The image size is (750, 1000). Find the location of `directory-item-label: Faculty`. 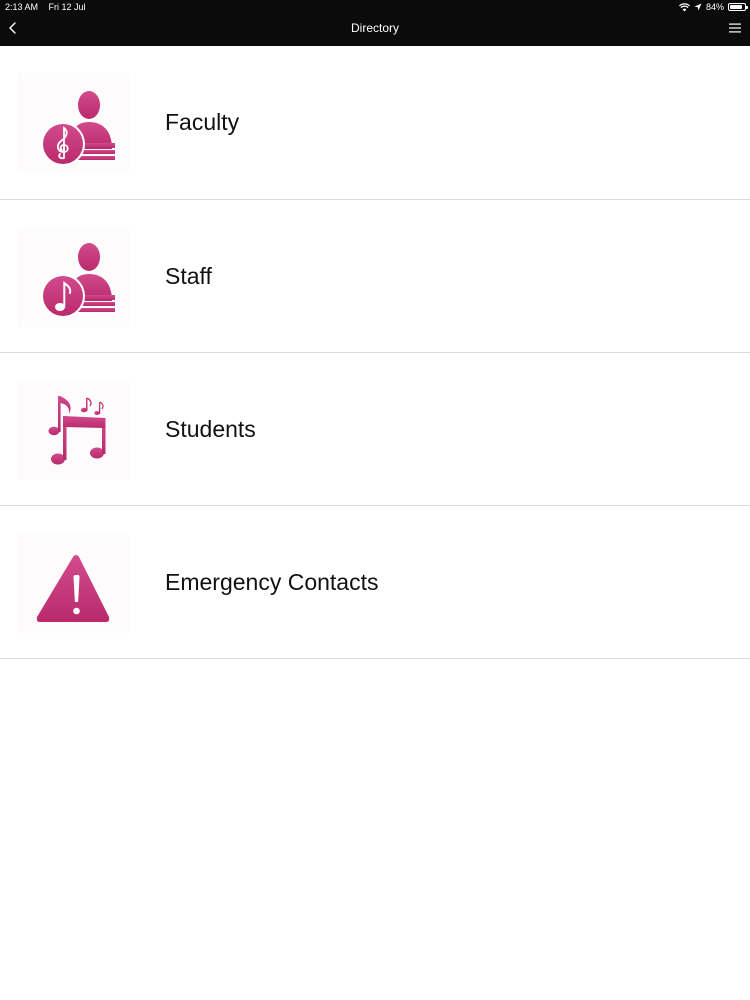

directory-item-label: Faculty is located at coordinates (202, 122).